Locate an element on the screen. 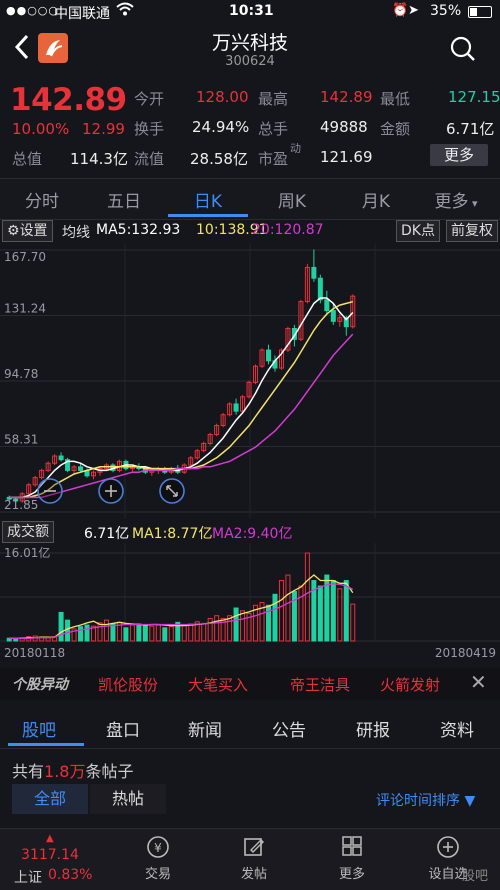  trade-icon: ¥ is located at coordinates (158, 847).